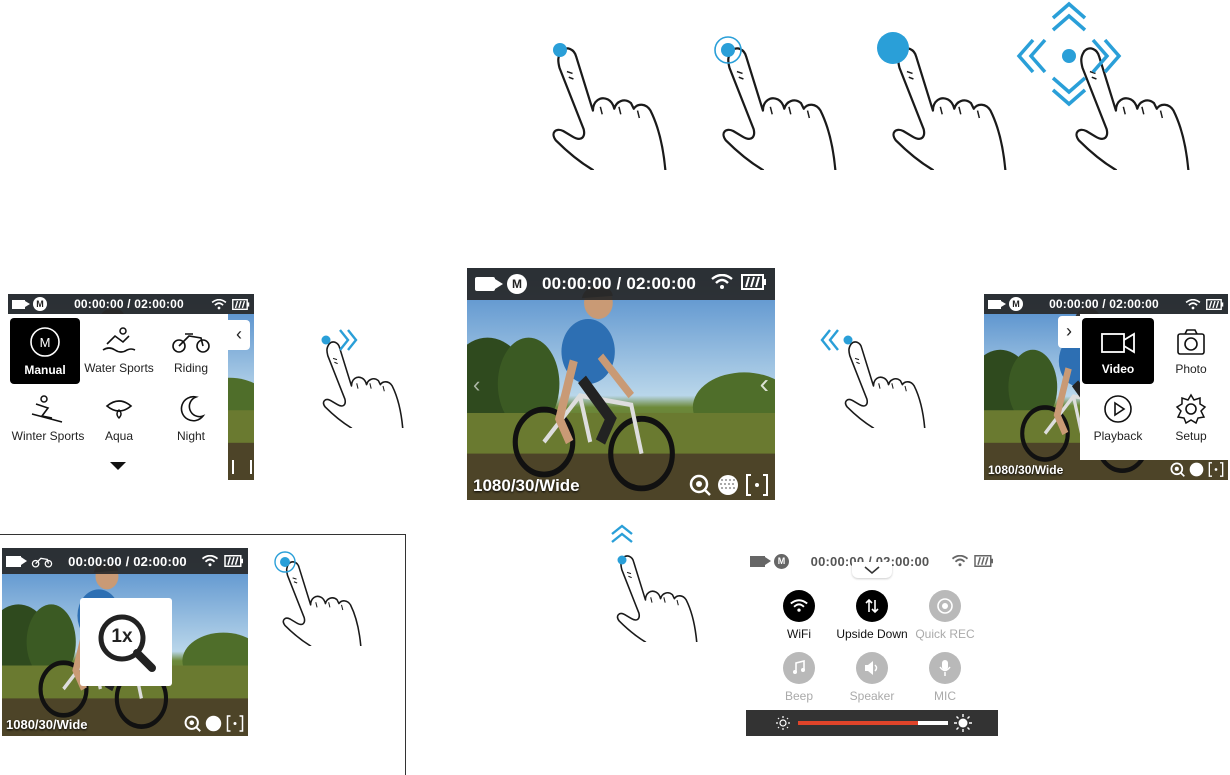 This screenshot has width=1230, height=775. What do you see at coordinates (764, 384) in the screenshot?
I see `next-arrow: ‹` at bounding box center [764, 384].